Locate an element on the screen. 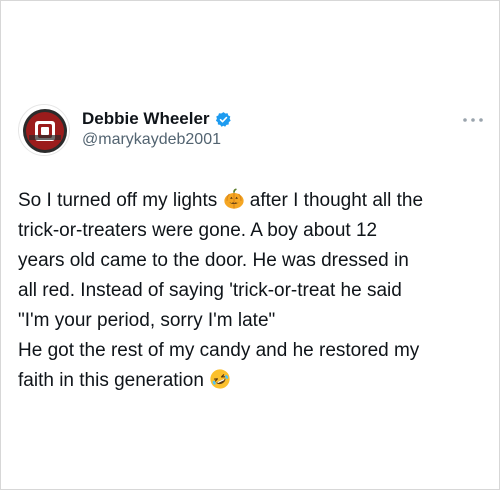 Image resolution: width=500 pixels, height=490 pixels. tweet-header: Debbie Wheeler @marykaydeb2001 is located at coordinates (251, 134).